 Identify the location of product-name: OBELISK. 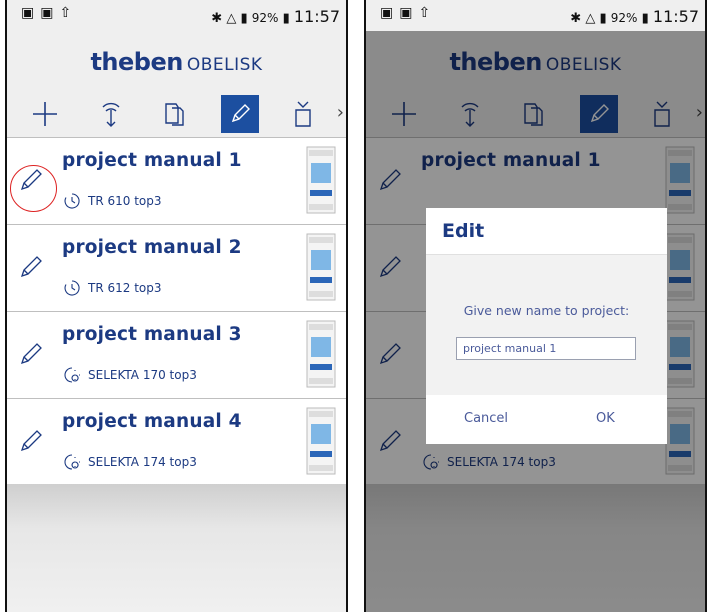
(224, 65).